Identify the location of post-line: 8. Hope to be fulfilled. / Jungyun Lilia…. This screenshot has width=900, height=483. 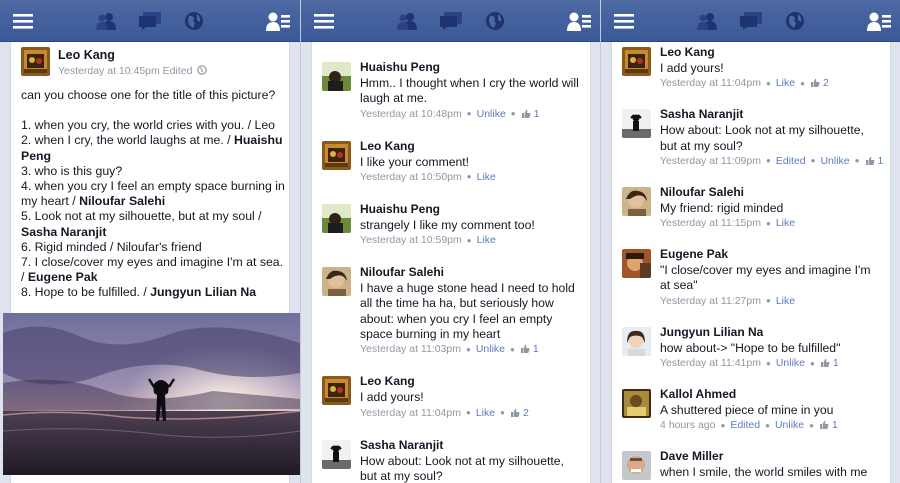
(153, 292).